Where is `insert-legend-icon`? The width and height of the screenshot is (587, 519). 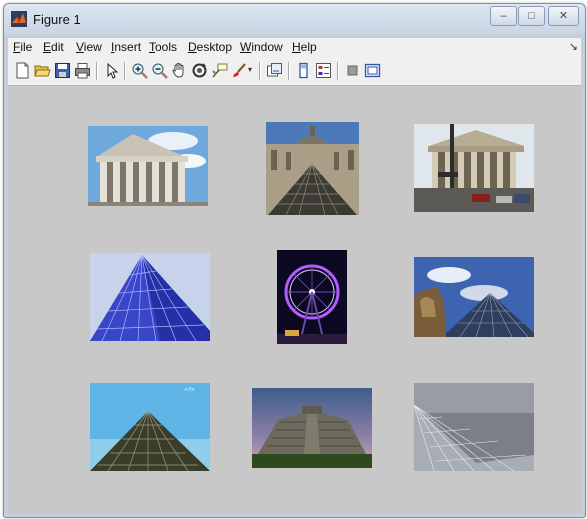 insert-legend-icon is located at coordinates (323, 70).